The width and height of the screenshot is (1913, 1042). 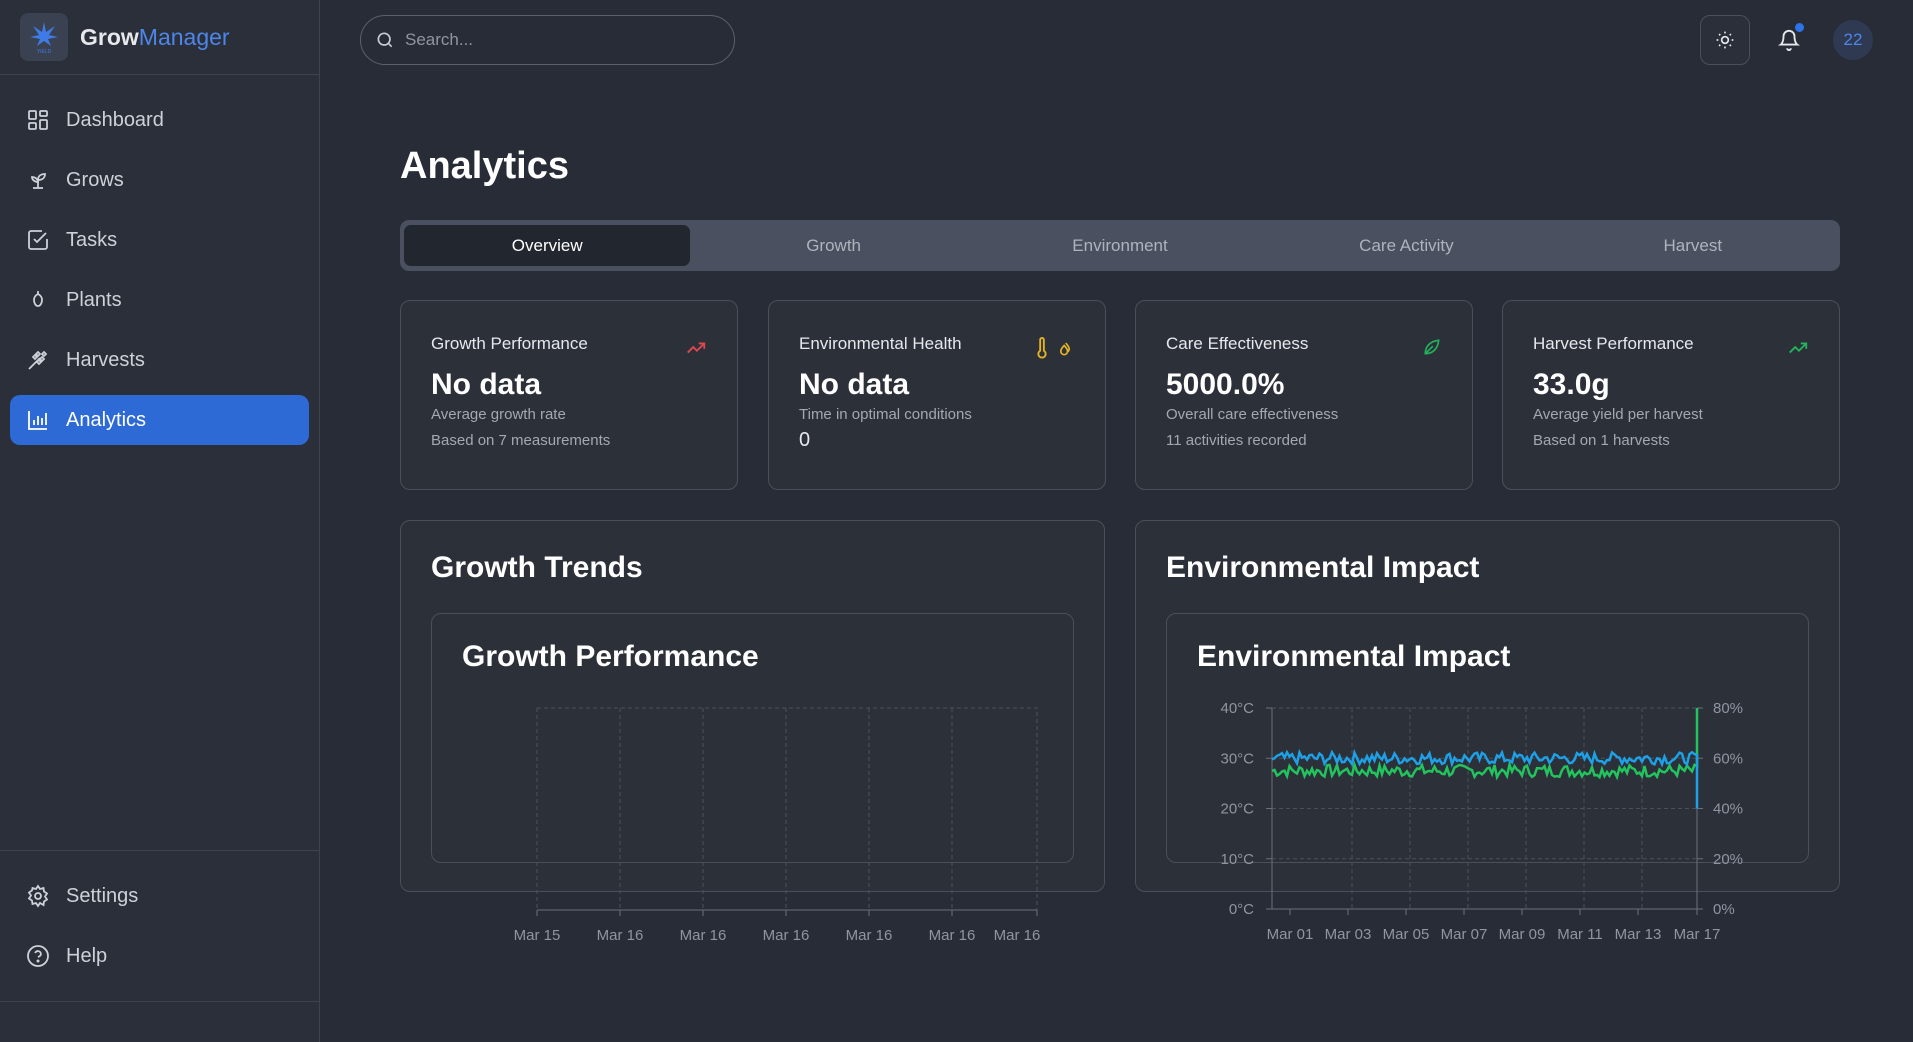 I want to click on x-tick-label: Mar 07, so click(x=1464, y=934).